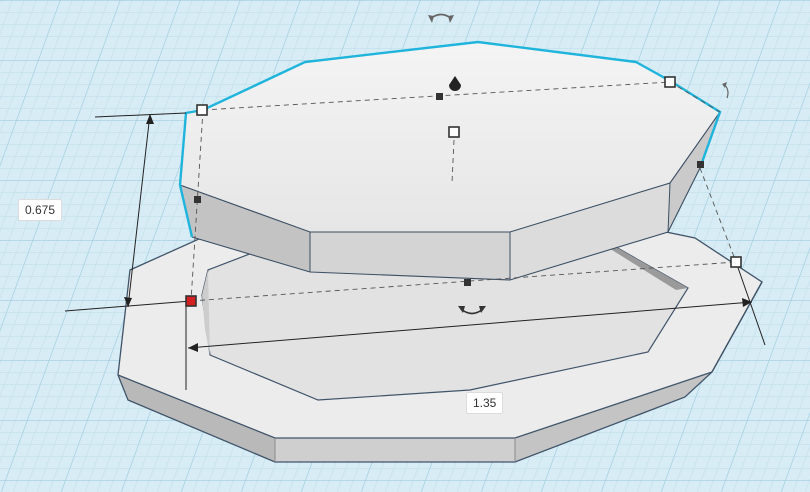  Describe the element at coordinates (40, 210) in the screenshot. I see `height-dimension-label: 0.675` at that location.